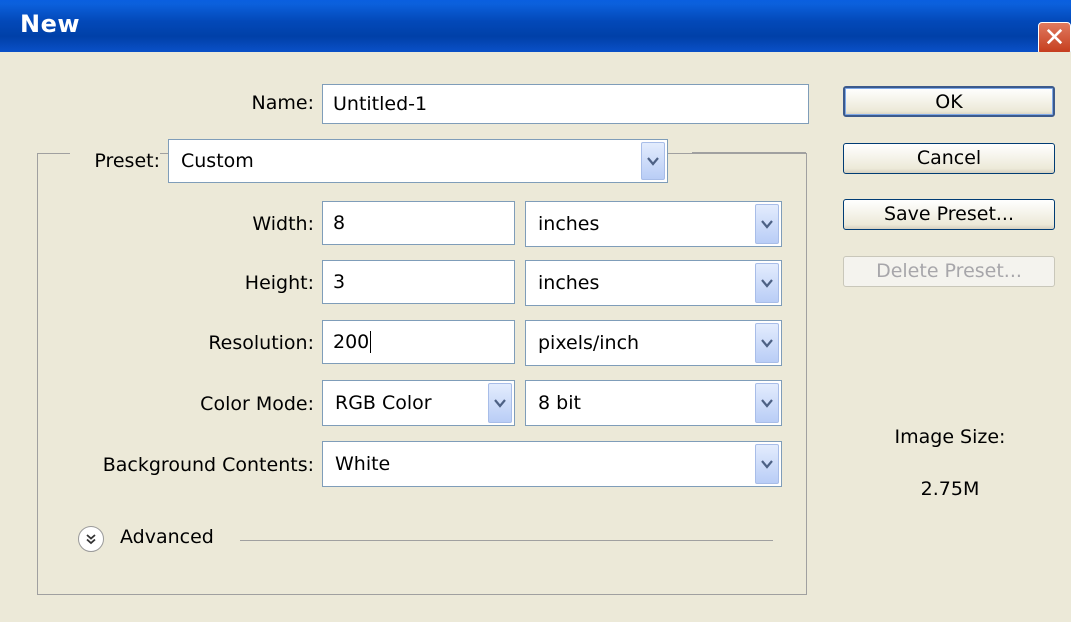 Image resolution: width=1071 pixels, height=622 pixels. What do you see at coordinates (351, 342) in the screenshot?
I see `resolution-value: 200` at bounding box center [351, 342].